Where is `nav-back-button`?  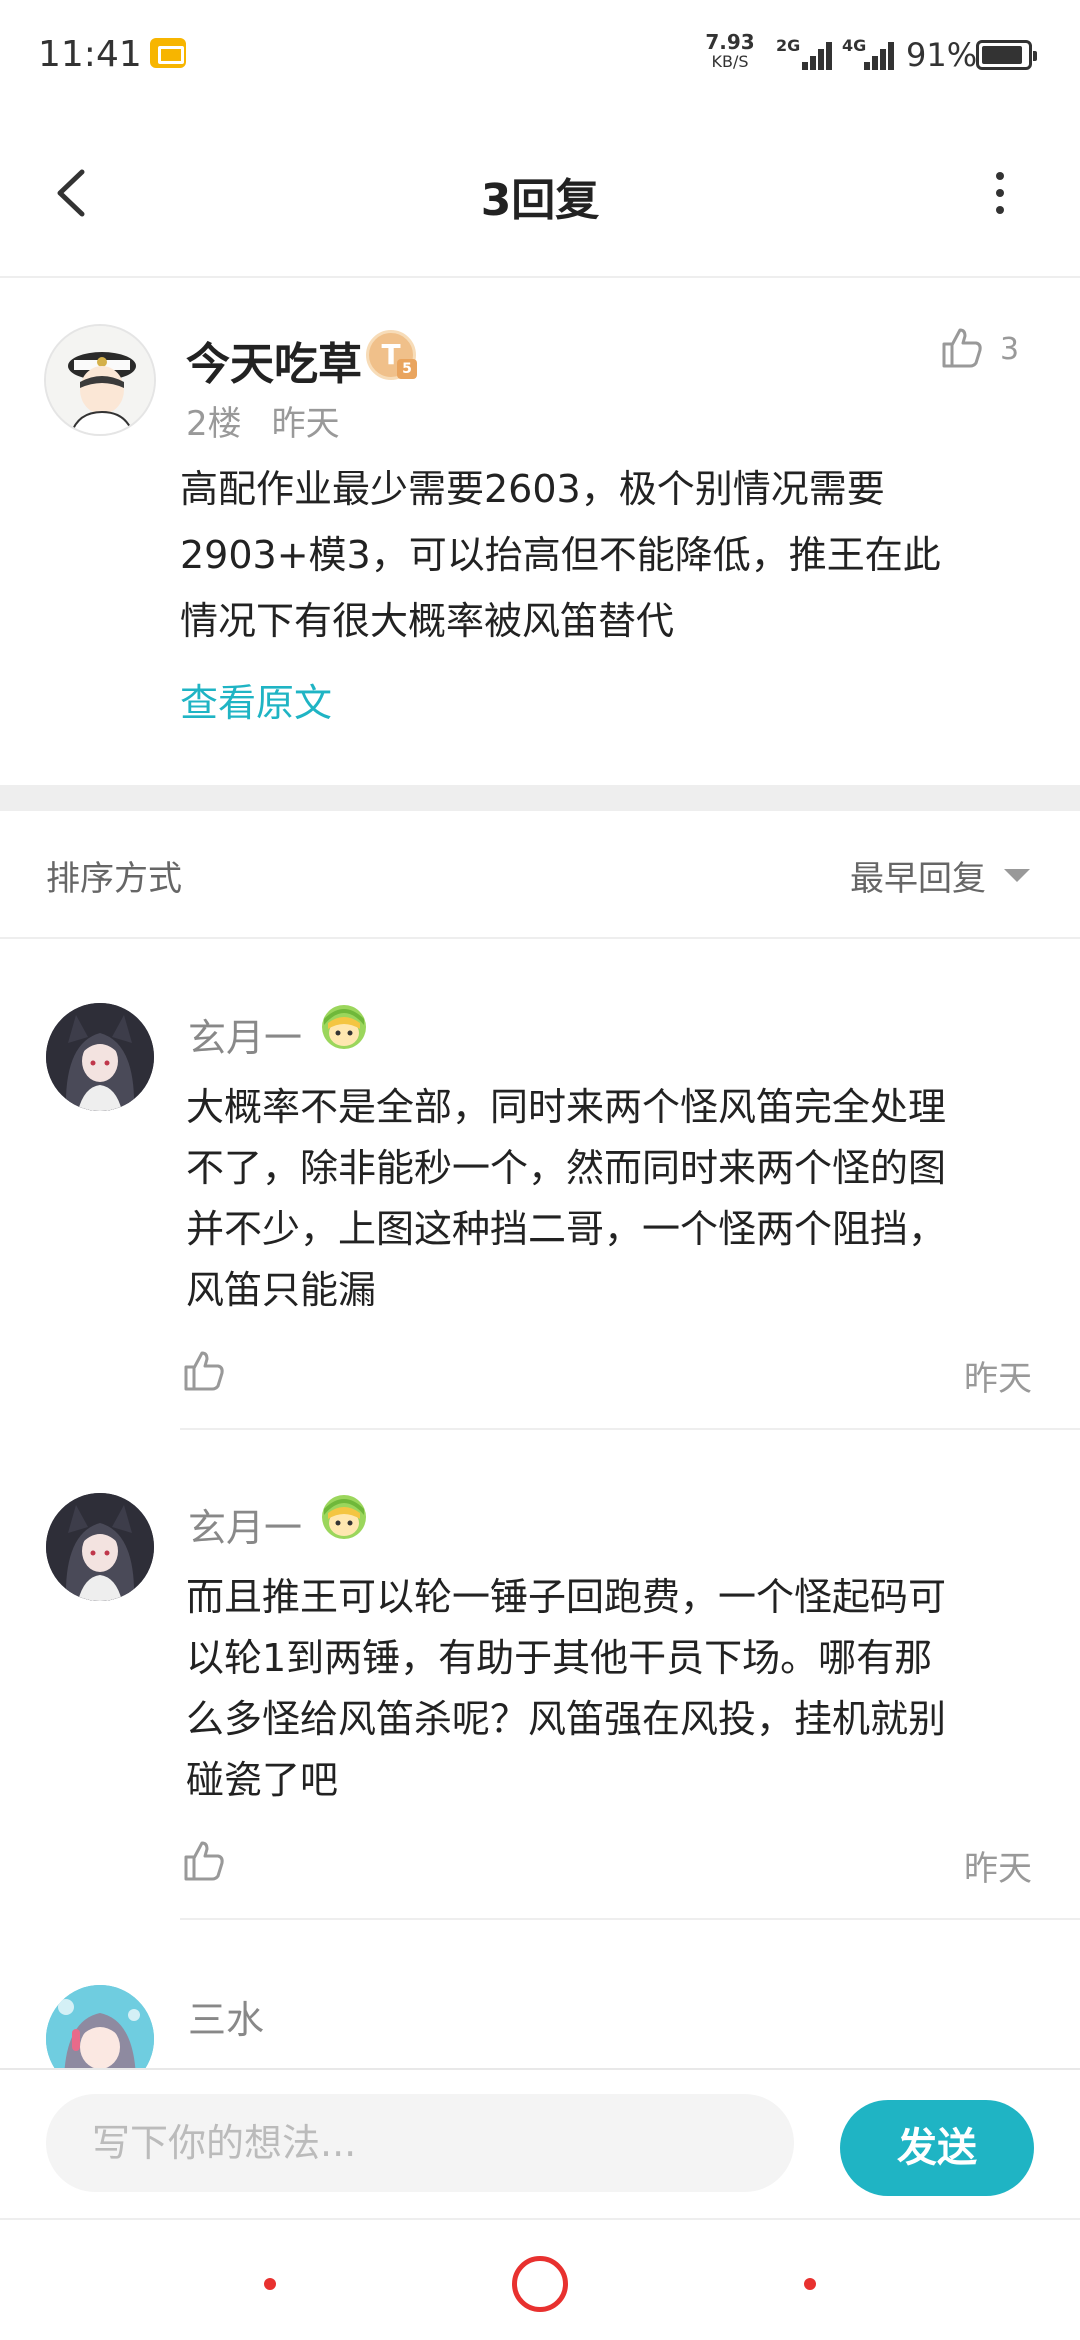
nav-back-button is located at coordinates (270, 2284).